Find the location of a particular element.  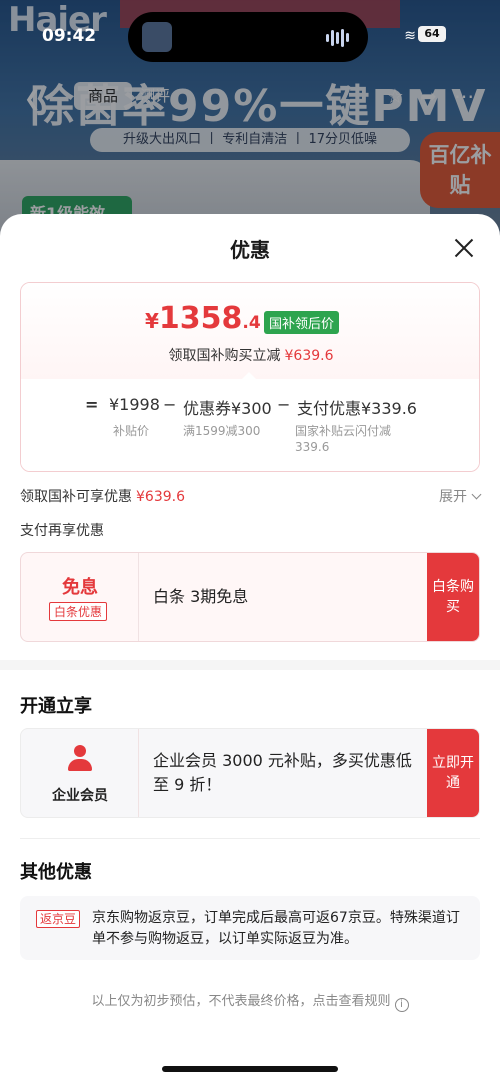

baitiao-offer-left: 免息 白条优惠 is located at coordinates (80, 597).